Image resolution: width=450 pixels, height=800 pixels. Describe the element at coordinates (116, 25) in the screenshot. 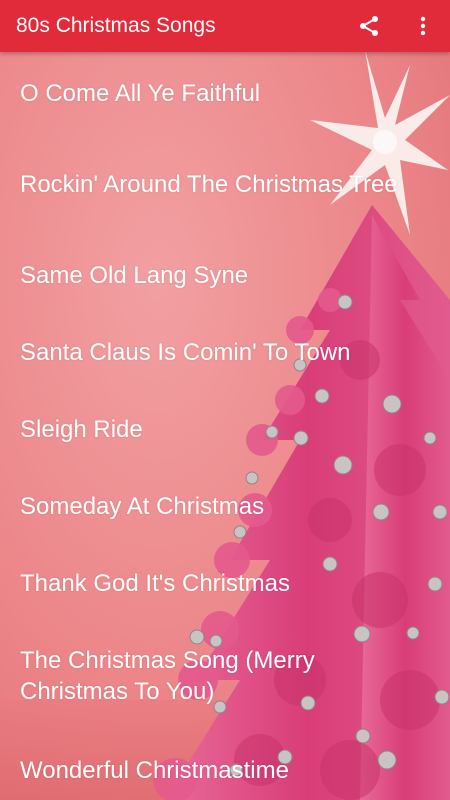

I see `app-title: 80s Christmas Songs` at that location.